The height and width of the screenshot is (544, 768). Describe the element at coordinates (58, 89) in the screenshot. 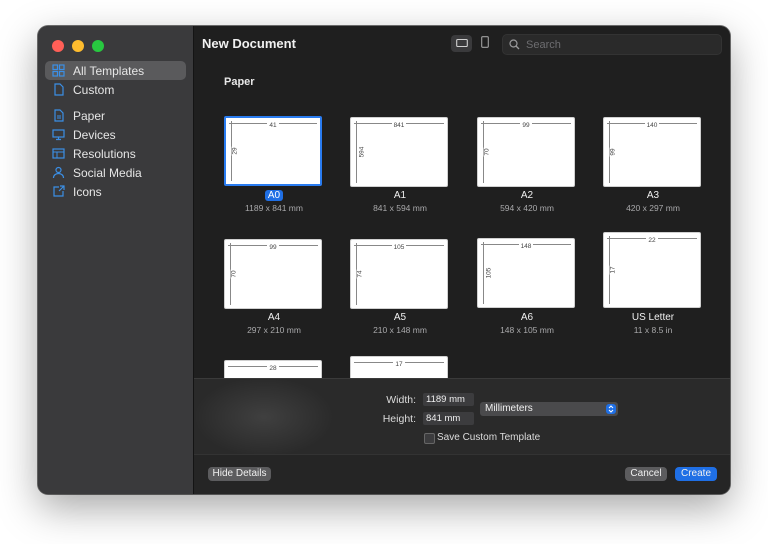

I see `document-icon` at that location.